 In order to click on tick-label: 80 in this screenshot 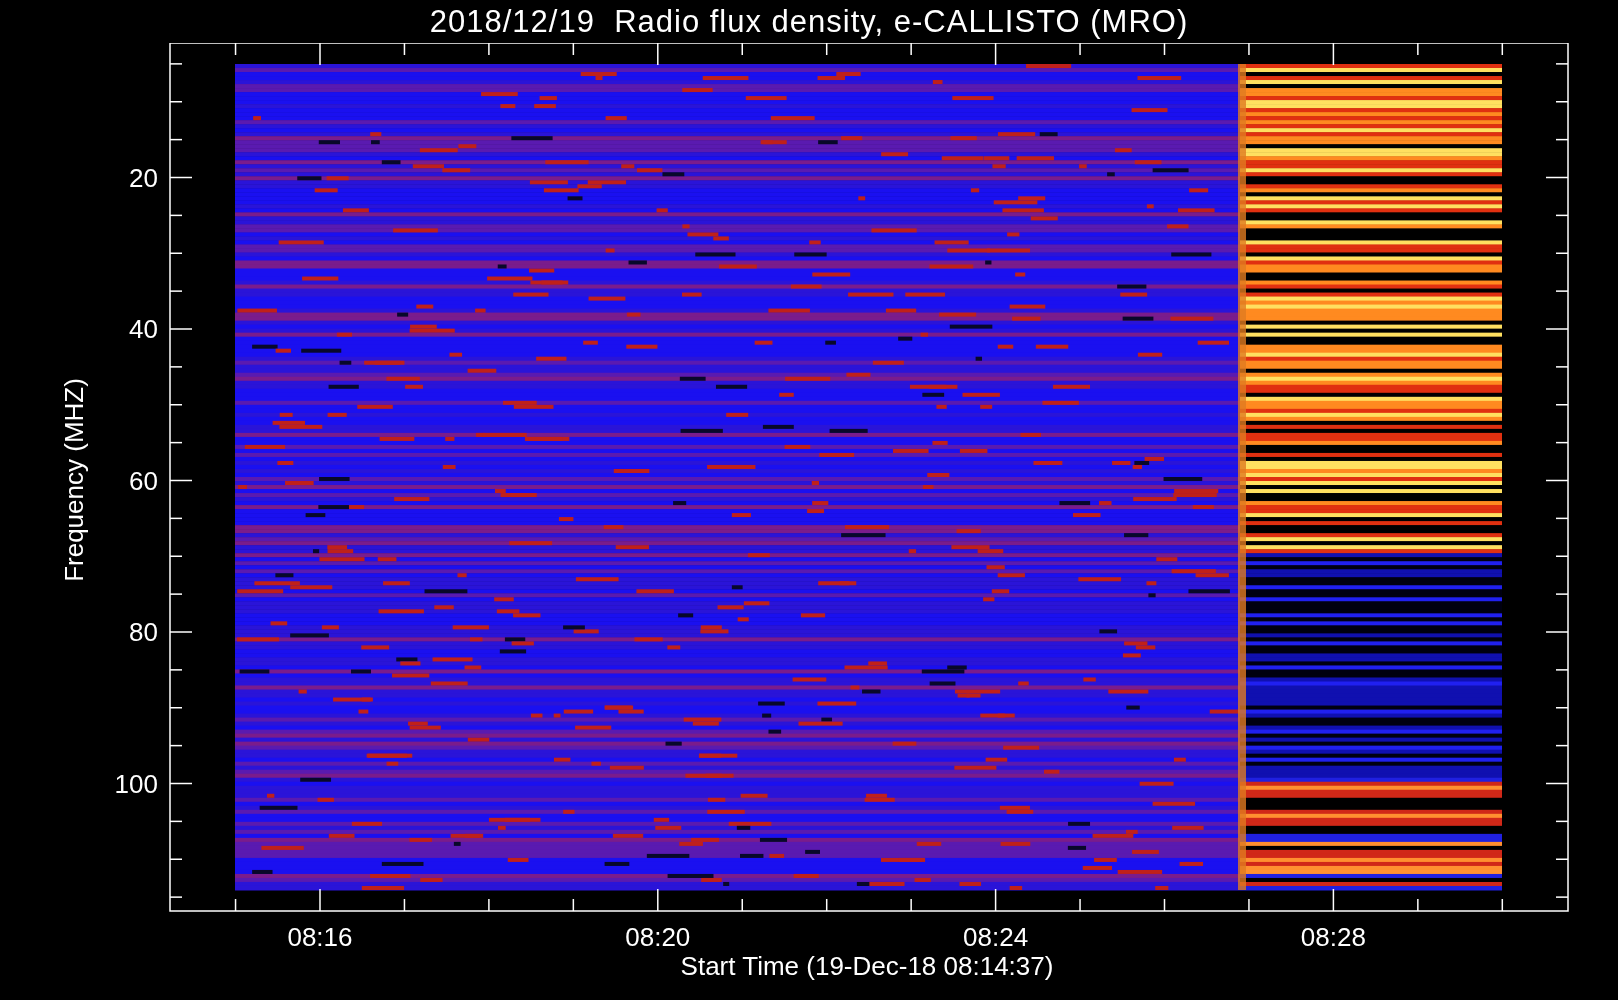, I will do `click(143, 632)`.